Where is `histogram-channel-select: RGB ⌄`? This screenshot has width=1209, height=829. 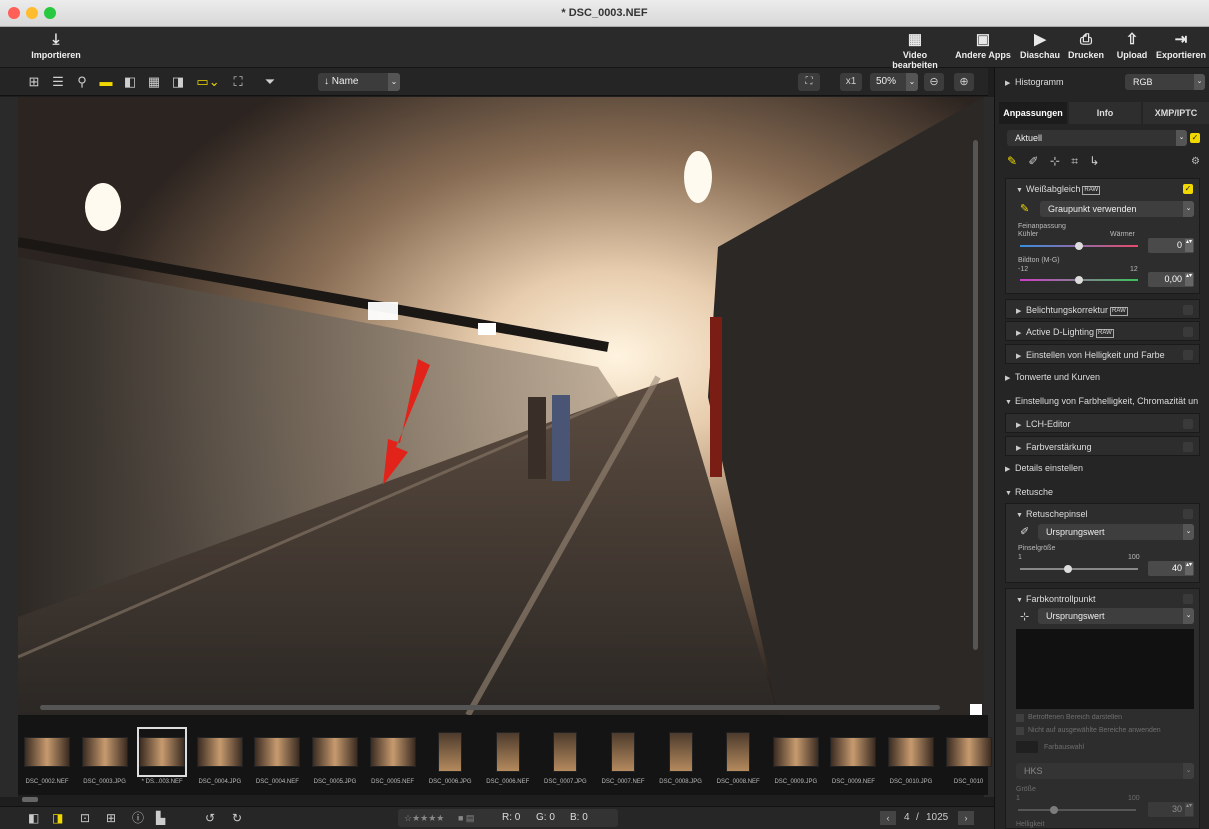 histogram-channel-select: RGB ⌄ is located at coordinates (1165, 82).